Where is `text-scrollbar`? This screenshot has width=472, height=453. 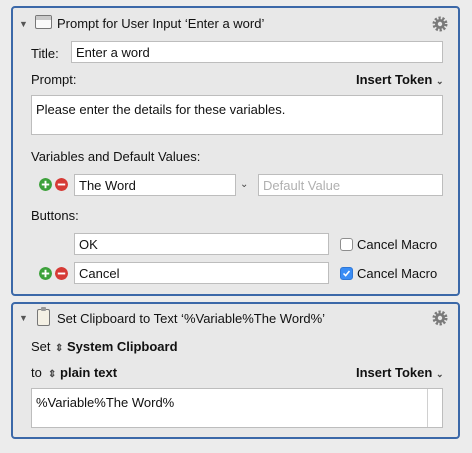
text-scrollbar is located at coordinates (427, 408).